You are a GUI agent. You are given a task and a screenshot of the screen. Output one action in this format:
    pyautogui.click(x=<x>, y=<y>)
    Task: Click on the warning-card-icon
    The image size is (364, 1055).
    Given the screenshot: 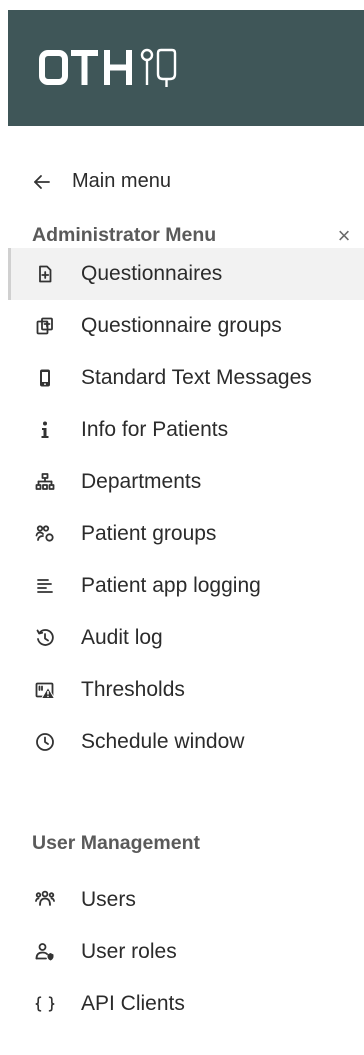 What is the action you would take?
    pyautogui.click(x=45, y=690)
    